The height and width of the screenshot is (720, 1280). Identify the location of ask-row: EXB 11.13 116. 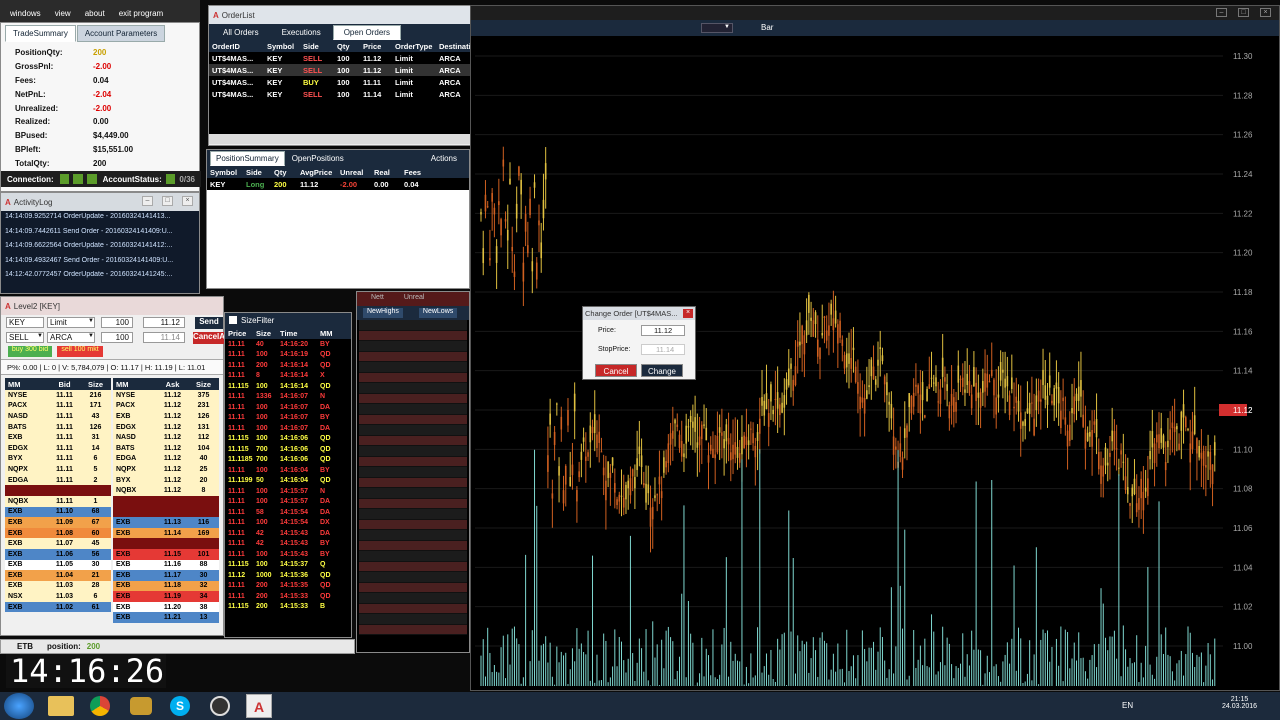
(166, 522).